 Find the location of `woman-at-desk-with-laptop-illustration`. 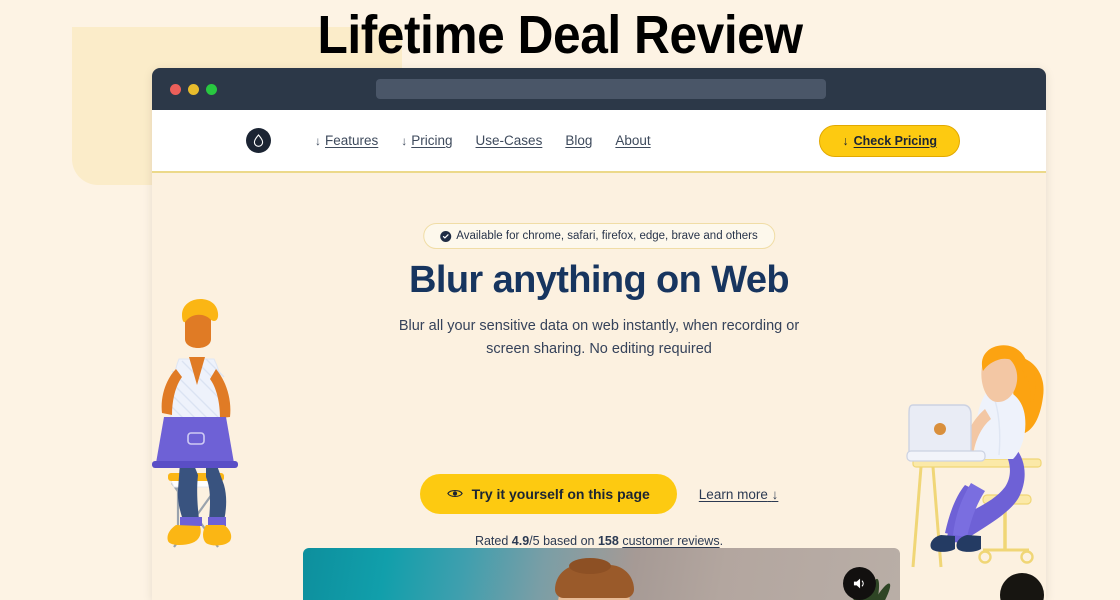

woman-at-desk-with-laptop-illustration is located at coordinates (975, 456).